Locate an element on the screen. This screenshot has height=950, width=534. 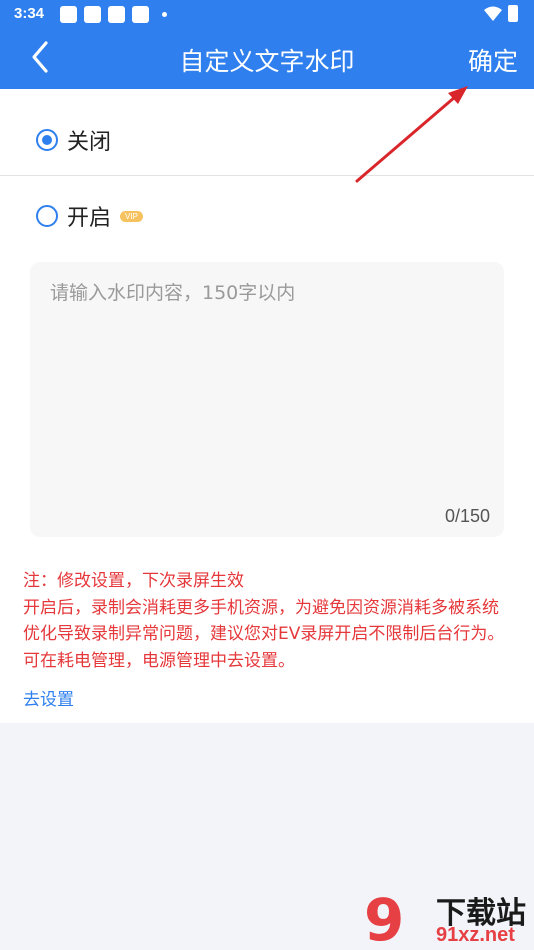
site-watermark: 9 下载站 91xz.net is located at coordinates (447, 918).